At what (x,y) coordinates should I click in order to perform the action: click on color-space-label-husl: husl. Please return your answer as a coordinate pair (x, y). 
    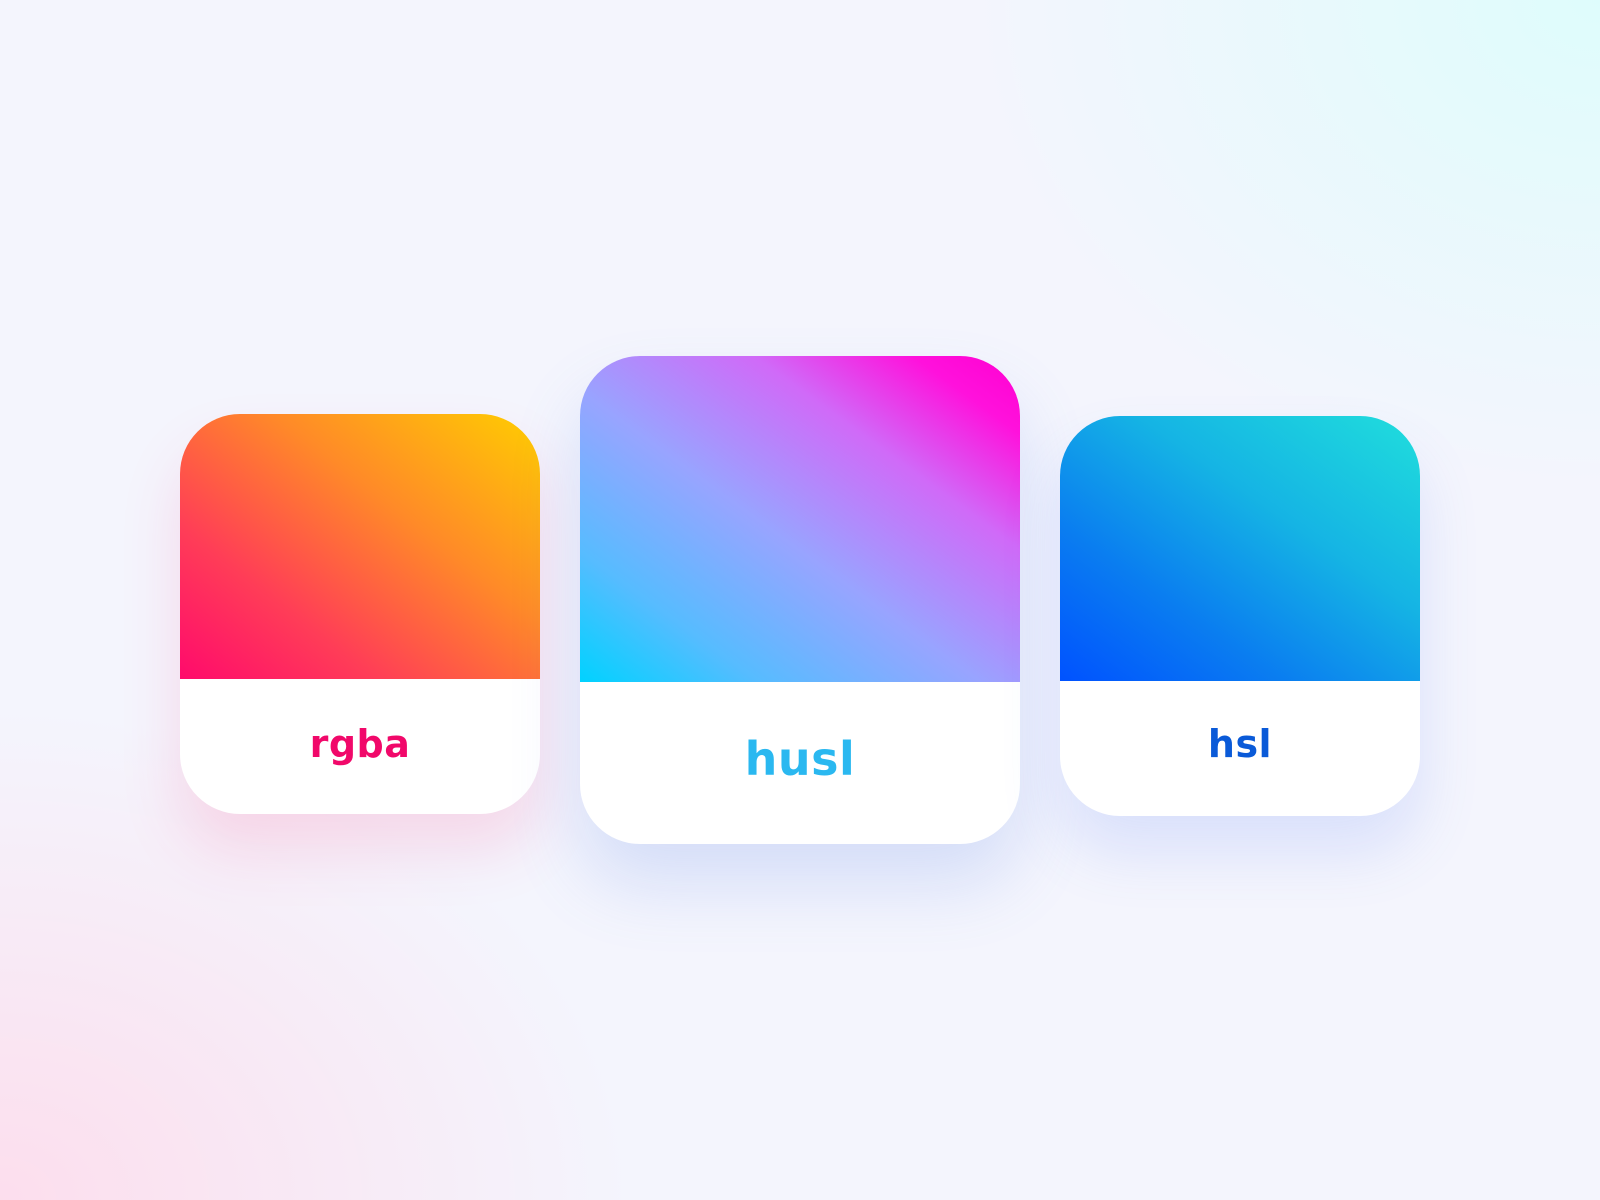
    Looking at the image, I should click on (800, 759).